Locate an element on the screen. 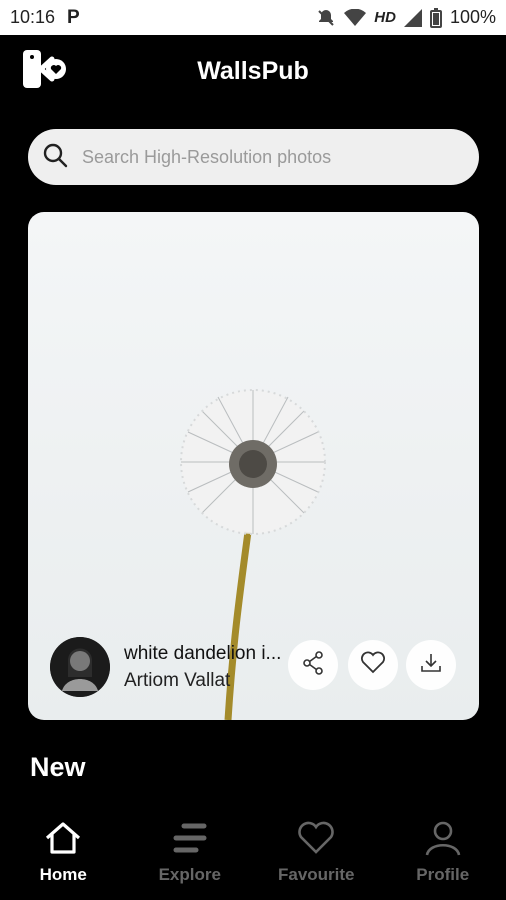  app-title: WallsPub is located at coordinates (253, 70).